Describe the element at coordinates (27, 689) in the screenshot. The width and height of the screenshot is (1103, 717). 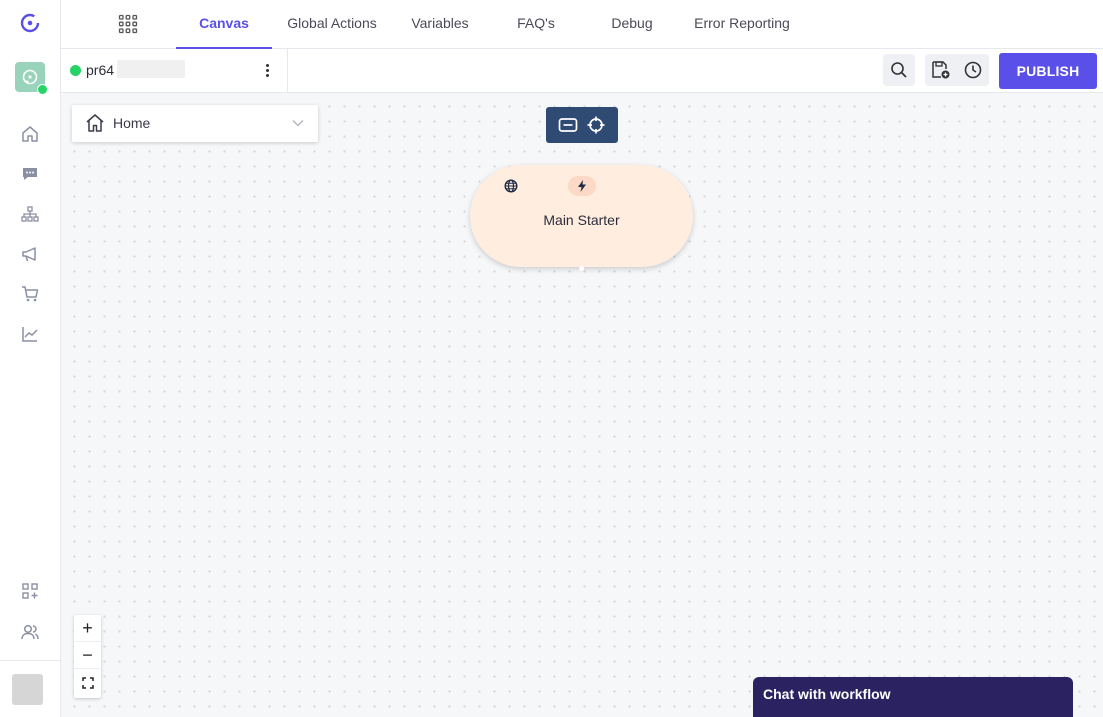
I see `user-avatar` at that location.